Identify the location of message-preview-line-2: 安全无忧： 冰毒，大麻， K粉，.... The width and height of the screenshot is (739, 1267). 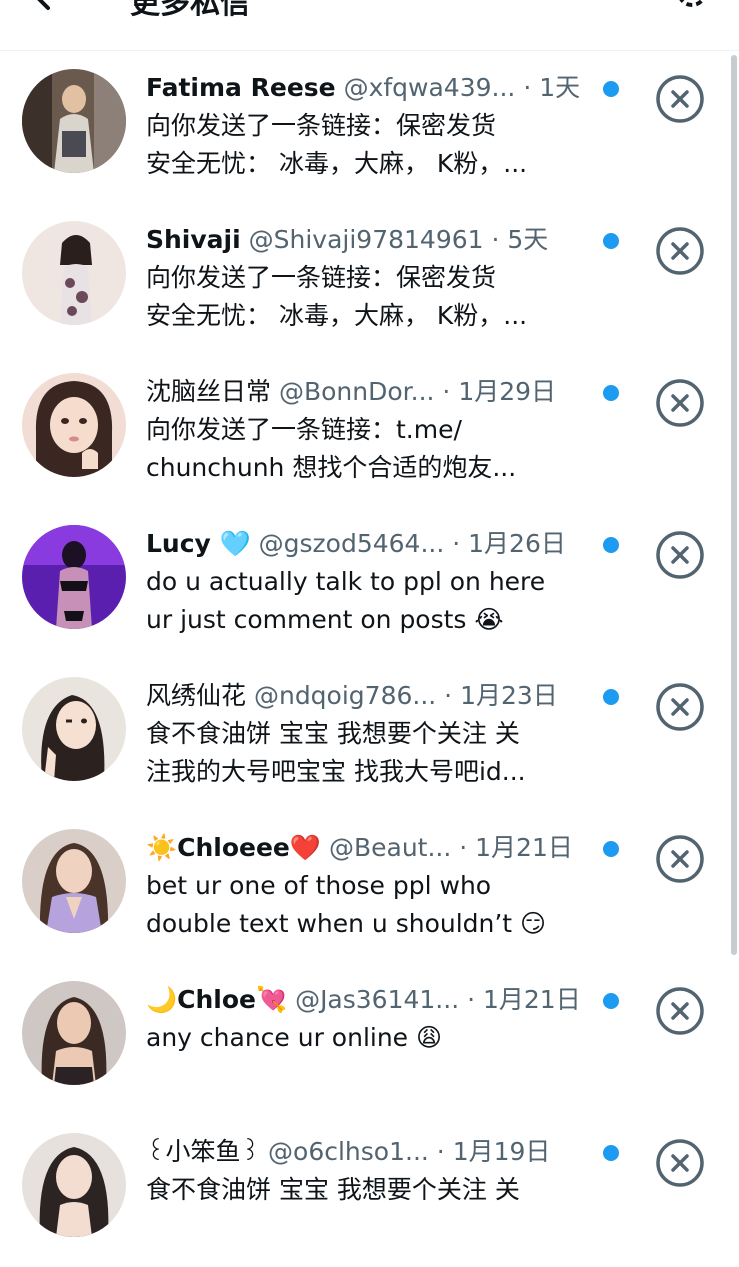
(337, 163).